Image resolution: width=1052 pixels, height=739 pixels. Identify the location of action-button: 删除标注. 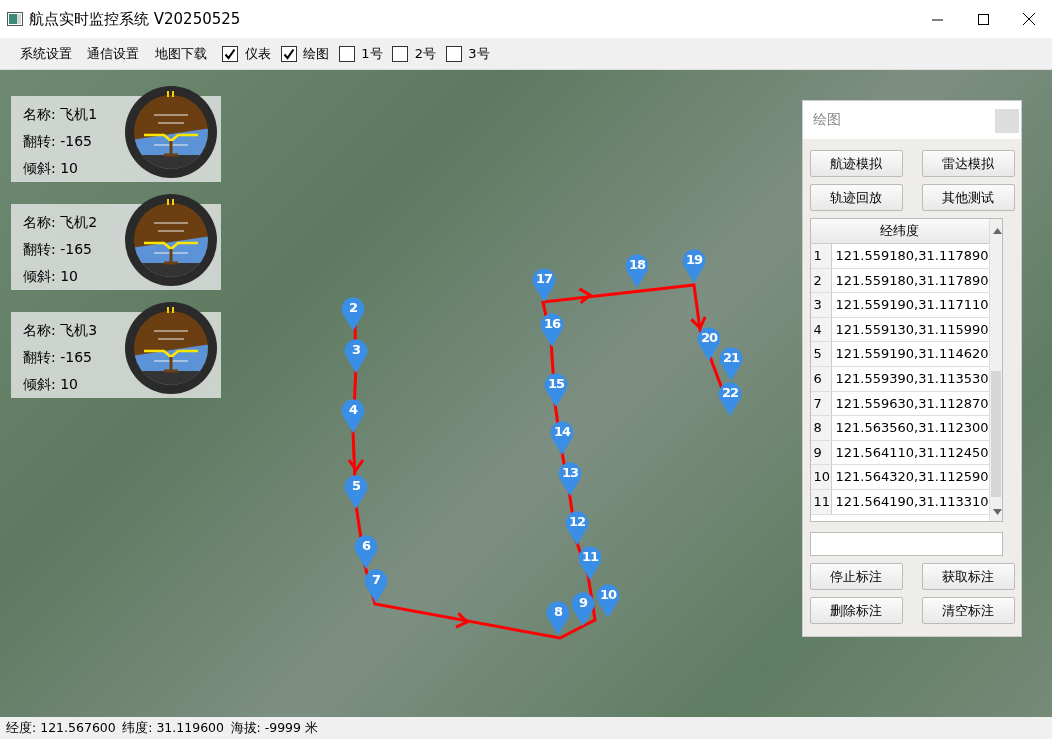
(856, 610).